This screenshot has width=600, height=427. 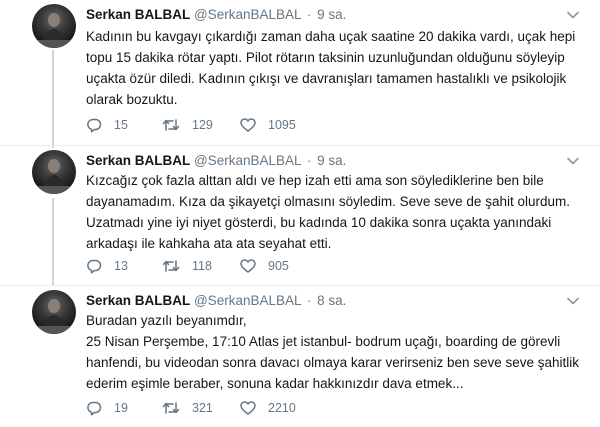 I want to click on retweet-button: 118, so click(x=201, y=266).